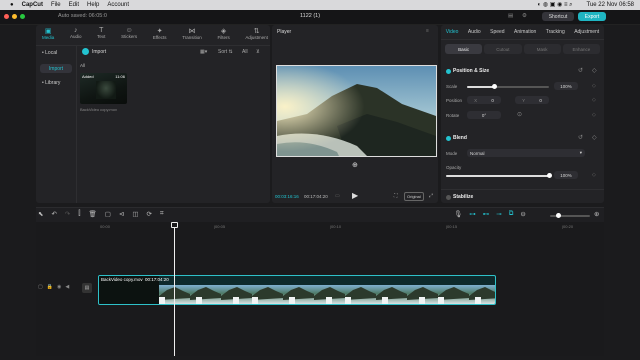  What do you see at coordinates (92, 214) in the screenshot?
I see `delete-icon: 🗑` at bounding box center [92, 214].